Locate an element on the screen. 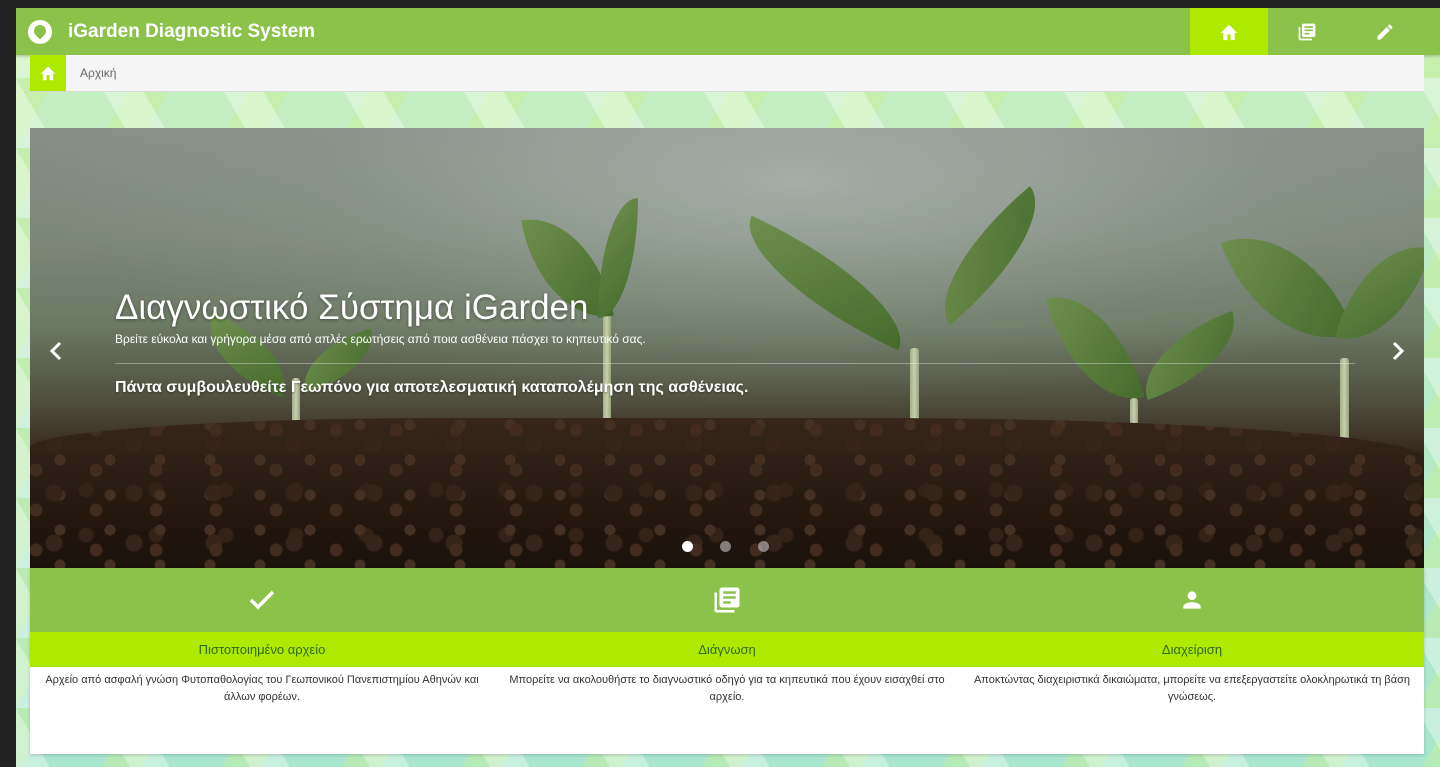  nav-edit-button is located at coordinates (1385, 31).